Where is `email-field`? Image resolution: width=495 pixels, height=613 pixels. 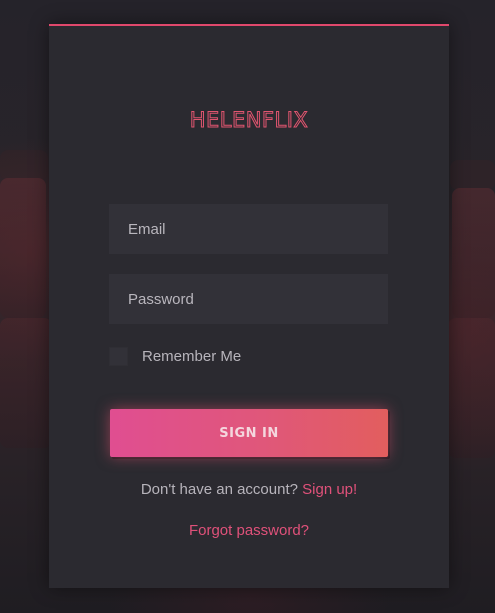 email-field is located at coordinates (248, 229).